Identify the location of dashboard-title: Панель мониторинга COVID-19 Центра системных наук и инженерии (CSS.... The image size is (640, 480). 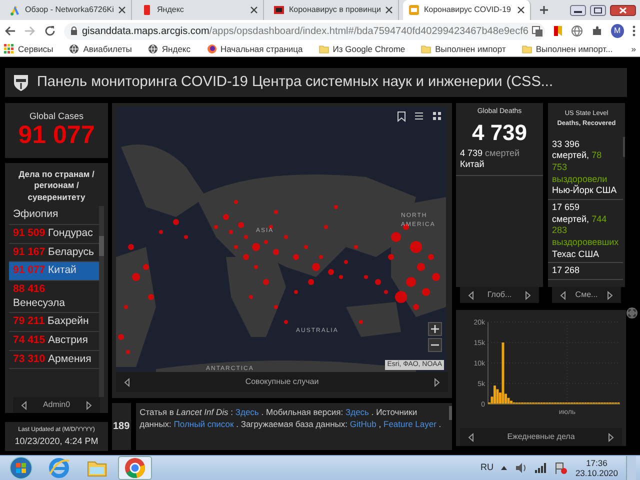
(295, 82).